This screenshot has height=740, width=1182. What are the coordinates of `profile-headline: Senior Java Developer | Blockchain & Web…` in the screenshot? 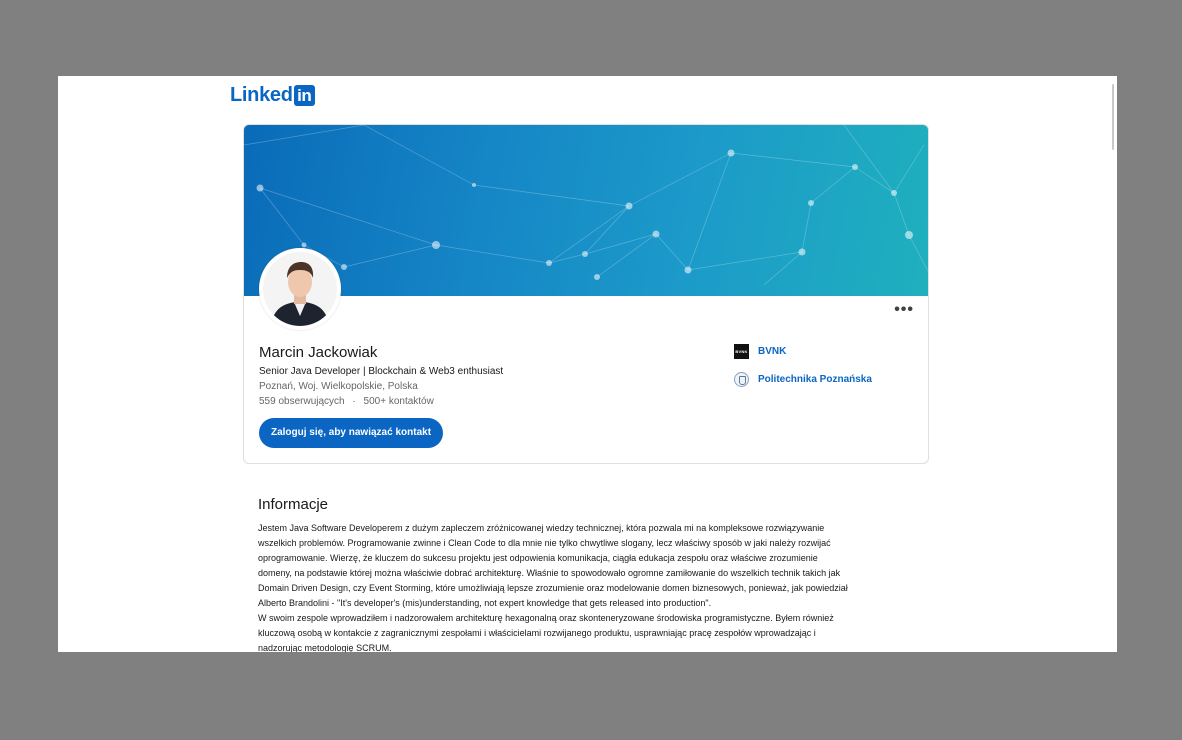 It's located at (381, 371).